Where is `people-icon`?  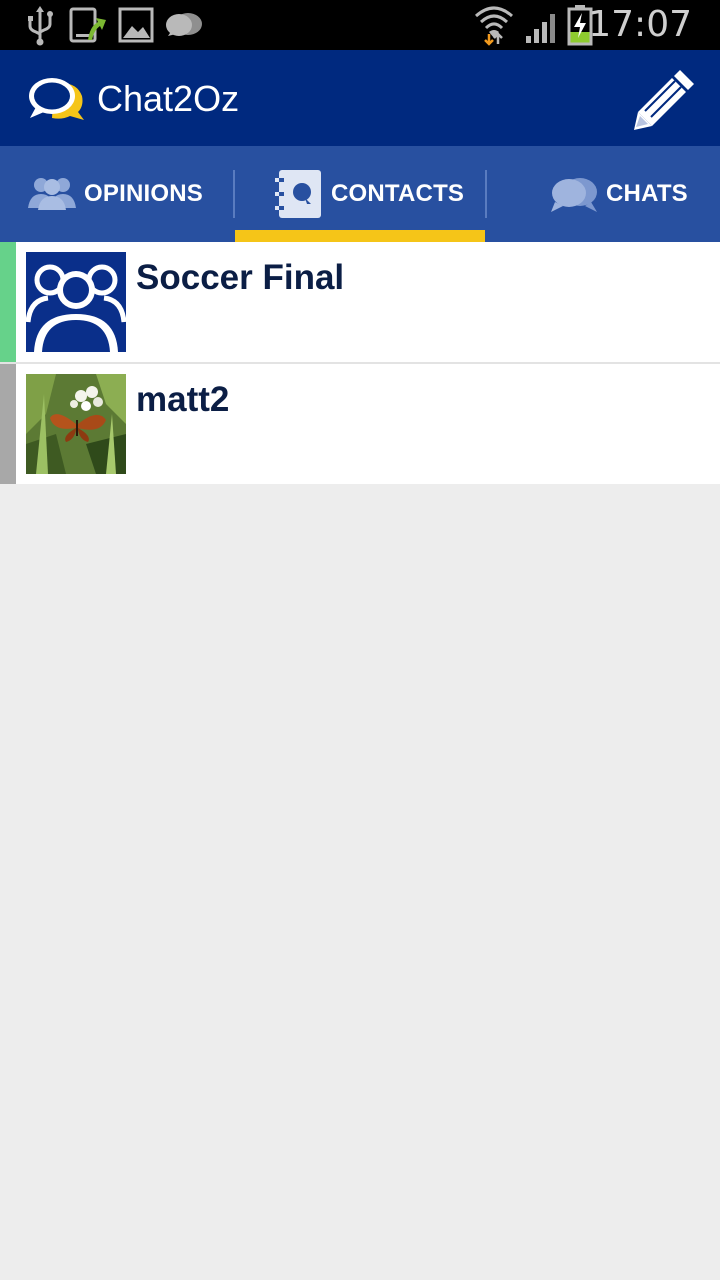 people-icon is located at coordinates (52, 194).